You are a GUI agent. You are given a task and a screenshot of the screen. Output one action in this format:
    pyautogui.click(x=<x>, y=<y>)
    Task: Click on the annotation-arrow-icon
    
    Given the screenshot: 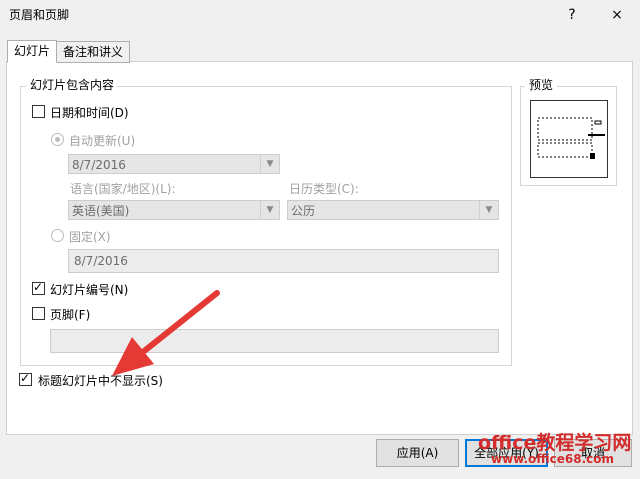 What is the action you would take?
    pyautogui.click(x=166, y=333)
    